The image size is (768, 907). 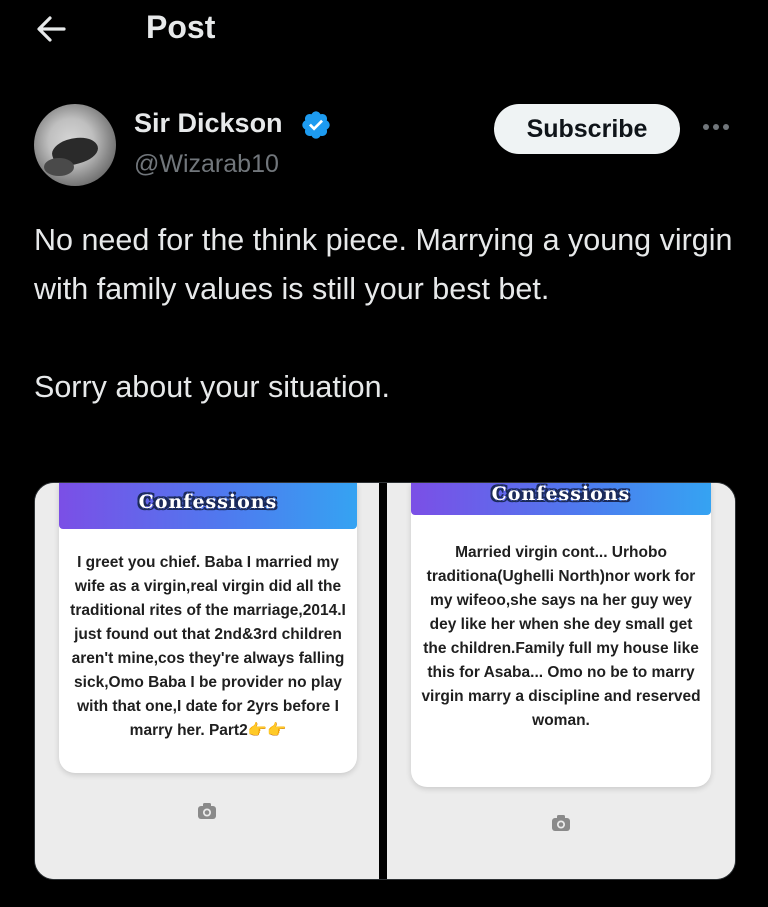 What do you see at coordinates (208, 123) in the screenshot?
I see `author-name: Sir Dickson` at bounding box center [208, 123].